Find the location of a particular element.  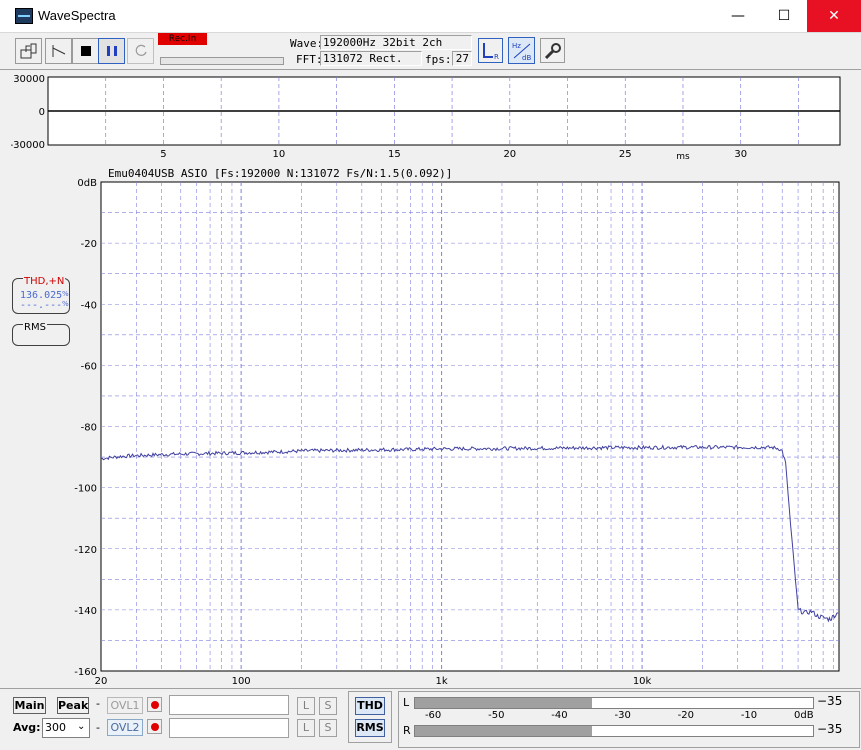

thd-unit-1: % is located at coordinates (65, 294).